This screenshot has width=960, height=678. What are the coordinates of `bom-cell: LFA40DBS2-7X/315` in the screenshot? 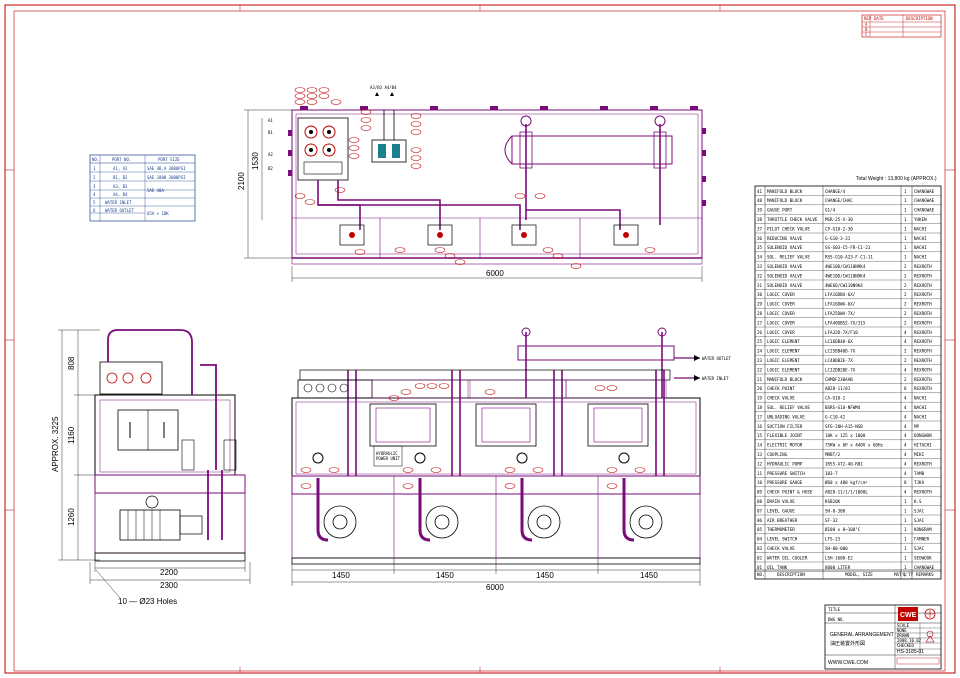 It's located at (845, 322).